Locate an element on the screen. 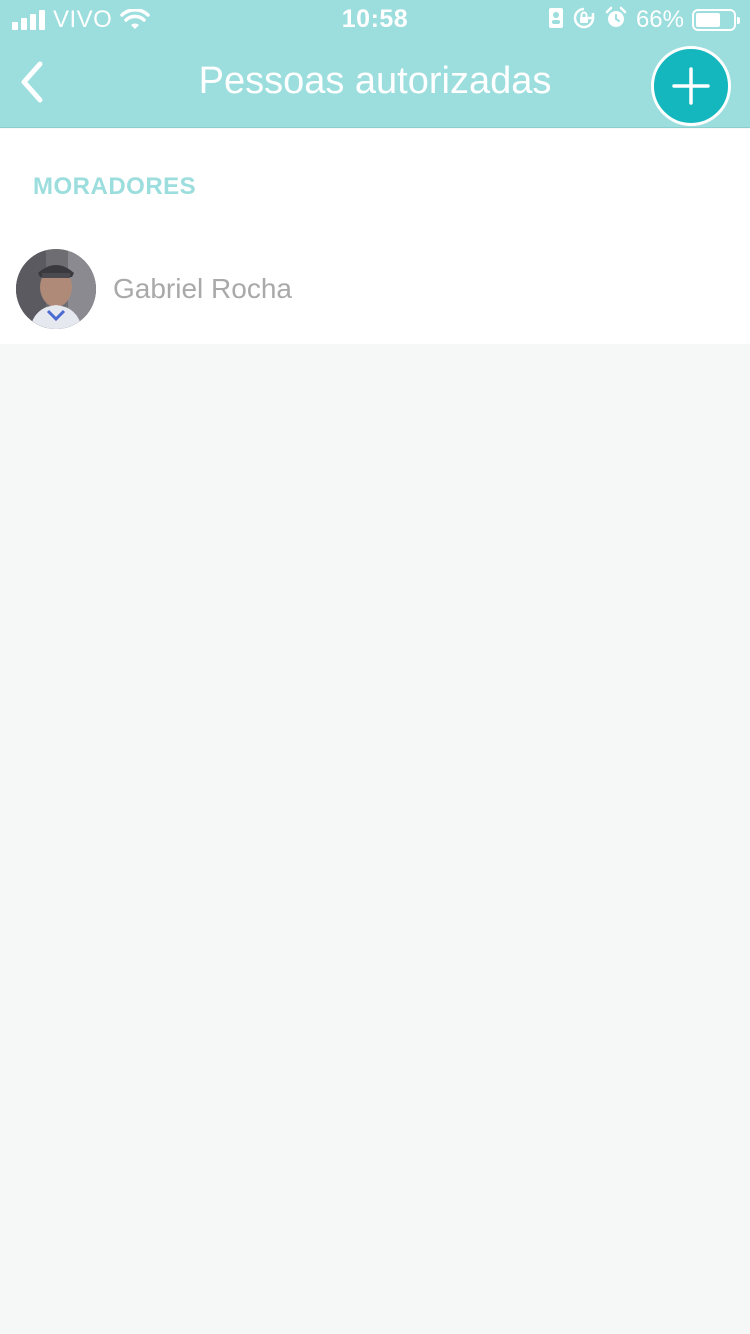 The width and height of the screenshot is (750, 1334). nav-bar: Pessoas autorizadas is located at coordinates (375, 84).